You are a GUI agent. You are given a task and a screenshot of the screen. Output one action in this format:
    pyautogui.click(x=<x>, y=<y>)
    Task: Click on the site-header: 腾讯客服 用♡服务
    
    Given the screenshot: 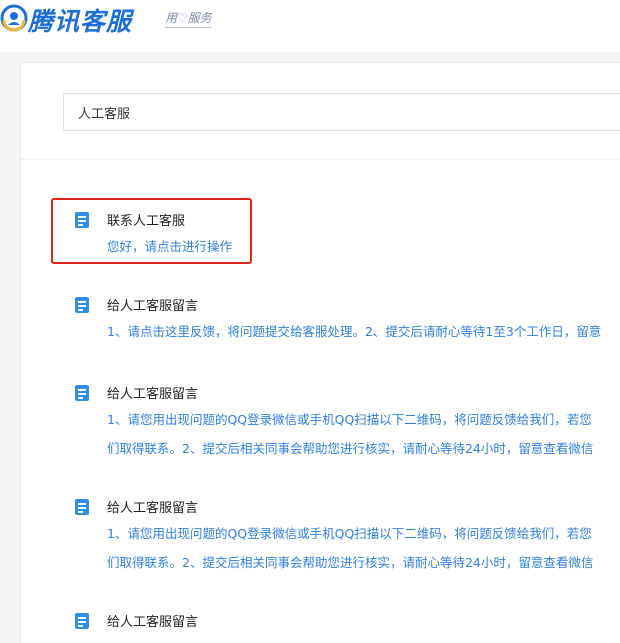 What is the action you would take?
    pyautogui.click(x=310, y=26)
    